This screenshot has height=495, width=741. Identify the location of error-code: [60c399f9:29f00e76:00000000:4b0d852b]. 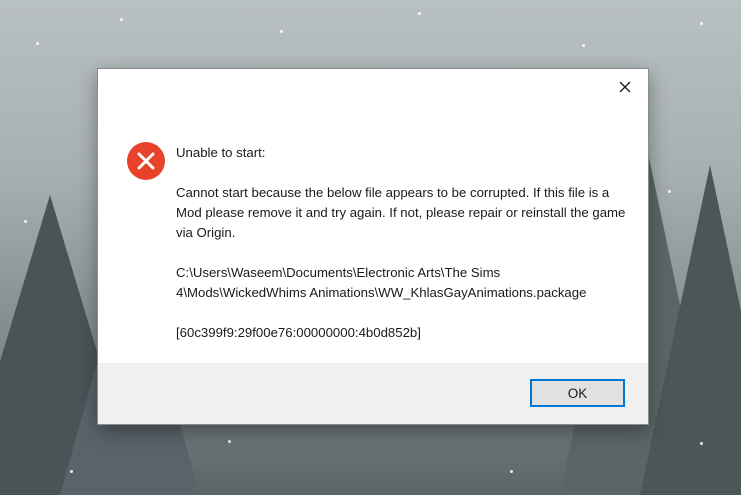
(298, 332).